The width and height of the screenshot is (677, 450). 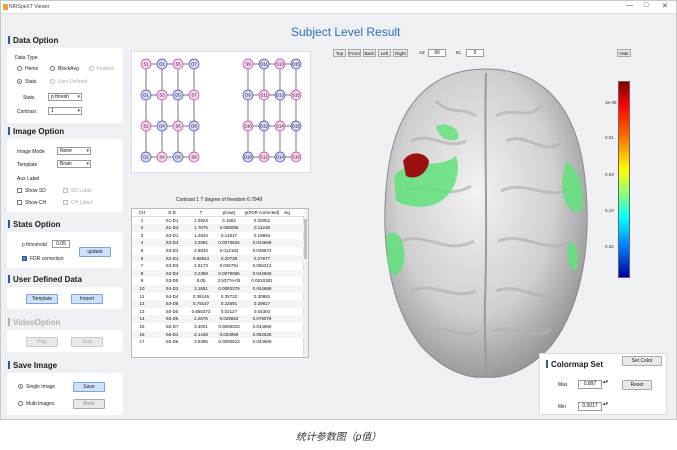 What do you see at coordinates (218, 319) in the screenshot?
I see `table-row: 14 S5-D5 2.2676 0.029553 0.079079` at bounding box center [218, 319].